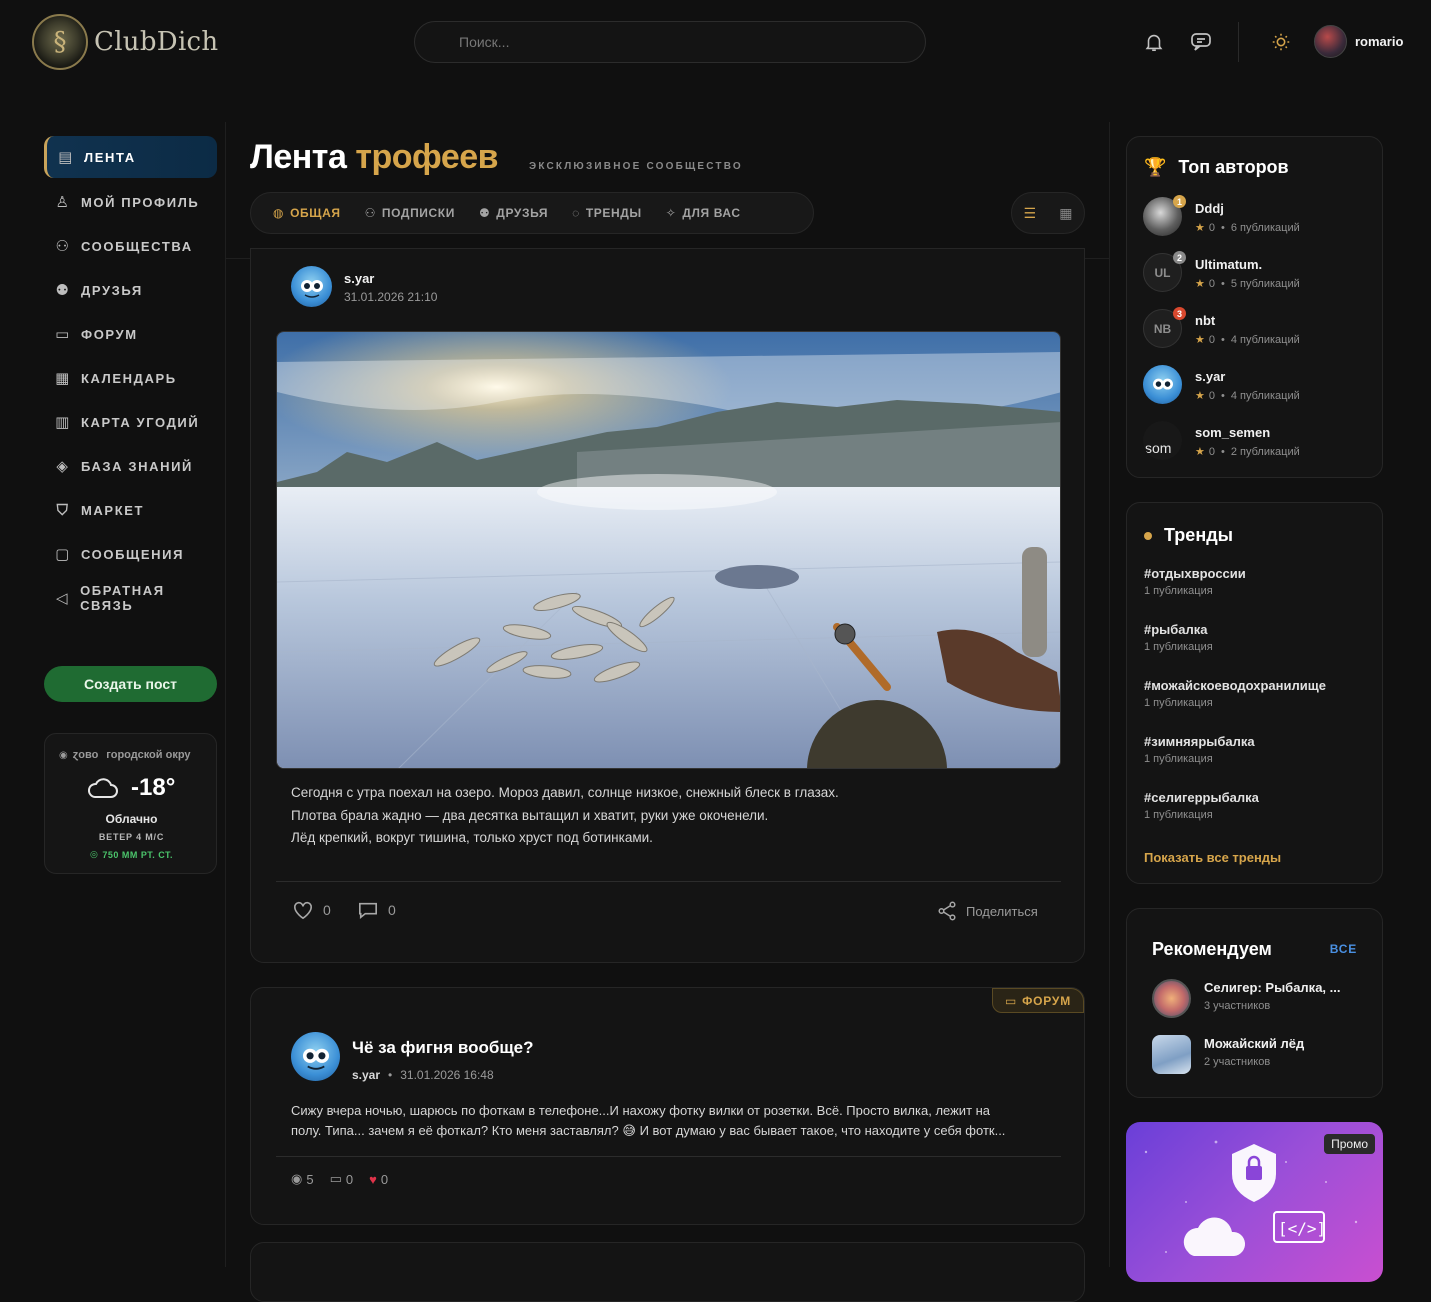  I want to click on sidebar-item-label: ОБРАТНАЯ СВЯЗЬ, so click(122, 598).